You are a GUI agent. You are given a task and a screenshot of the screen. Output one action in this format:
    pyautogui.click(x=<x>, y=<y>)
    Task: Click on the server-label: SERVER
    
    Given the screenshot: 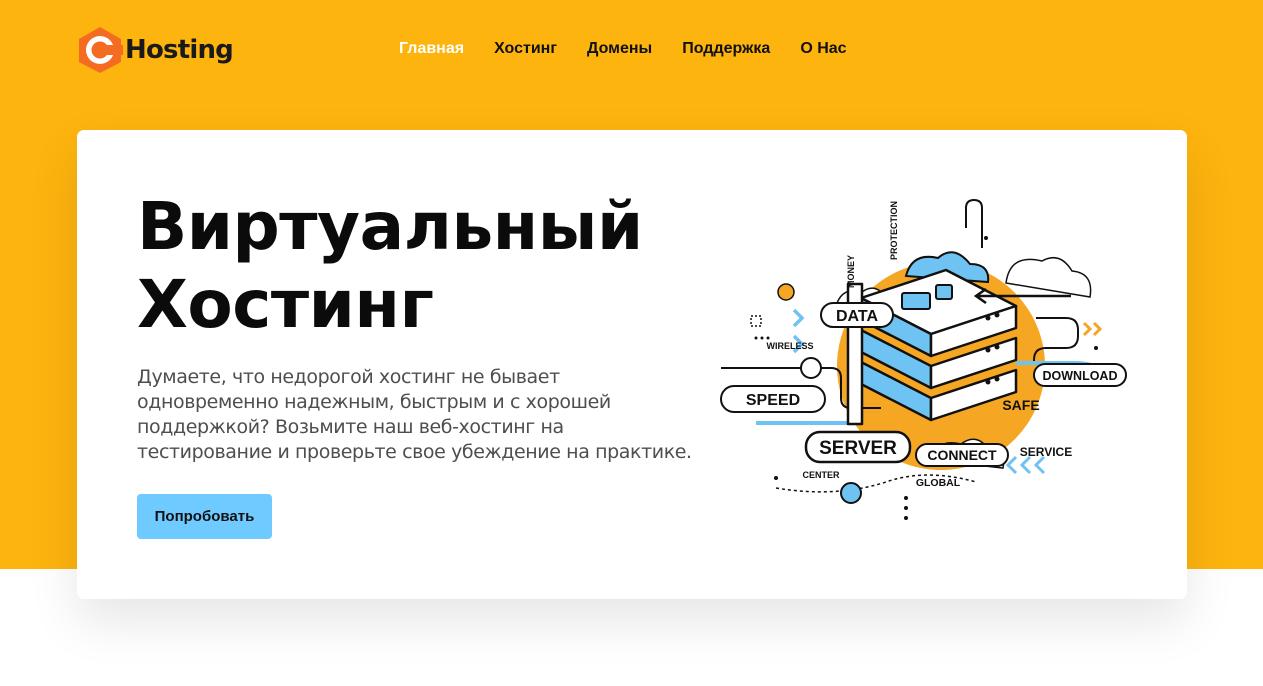 What is the action you would take?
    pyautogui.click(x=858, y=448)
    